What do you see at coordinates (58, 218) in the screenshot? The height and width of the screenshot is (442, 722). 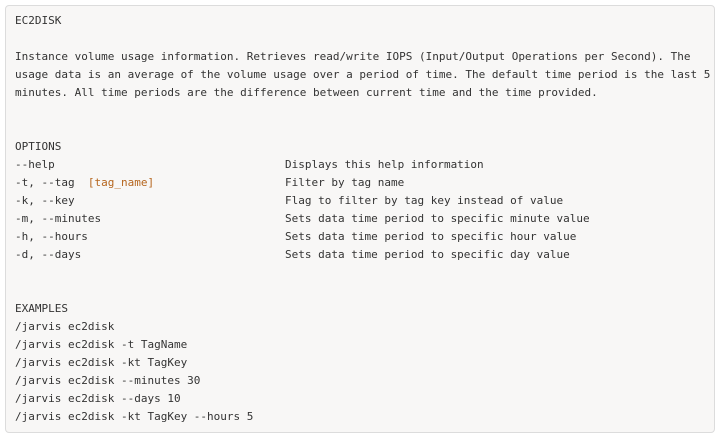 I see `option-flag: -m, --minutes` at bounding box center [58, 218].